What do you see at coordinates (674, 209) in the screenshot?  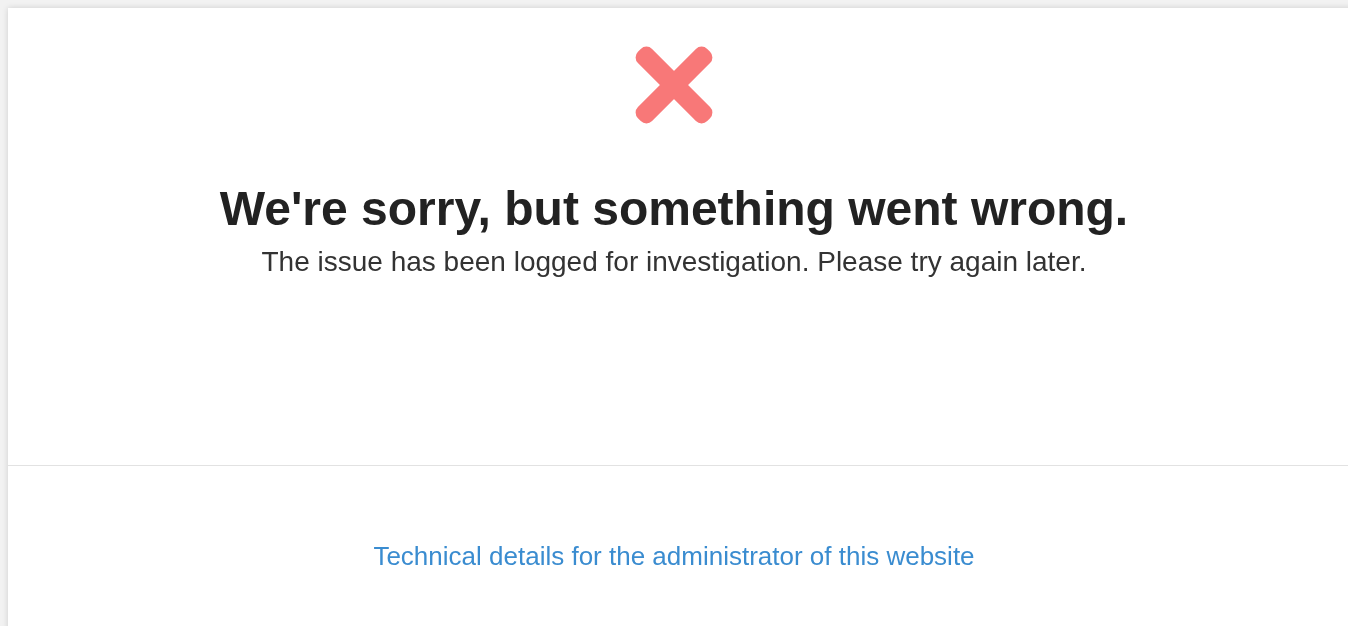 I see `error-title: We're sorry, but something went wrong.` at bounding box center [674, 209].